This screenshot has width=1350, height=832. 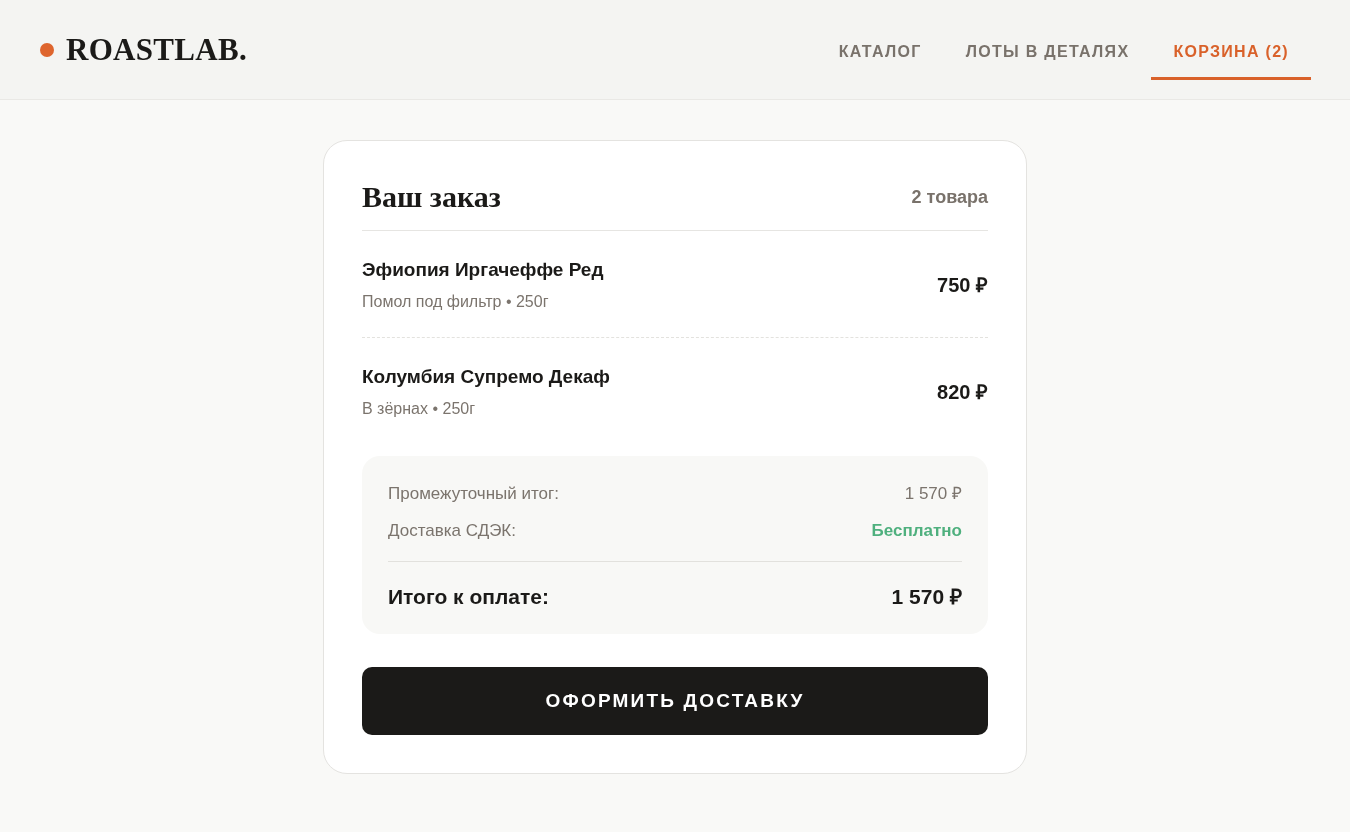 I want to click on item-count: 2 товара, so click(x=949, y=197).